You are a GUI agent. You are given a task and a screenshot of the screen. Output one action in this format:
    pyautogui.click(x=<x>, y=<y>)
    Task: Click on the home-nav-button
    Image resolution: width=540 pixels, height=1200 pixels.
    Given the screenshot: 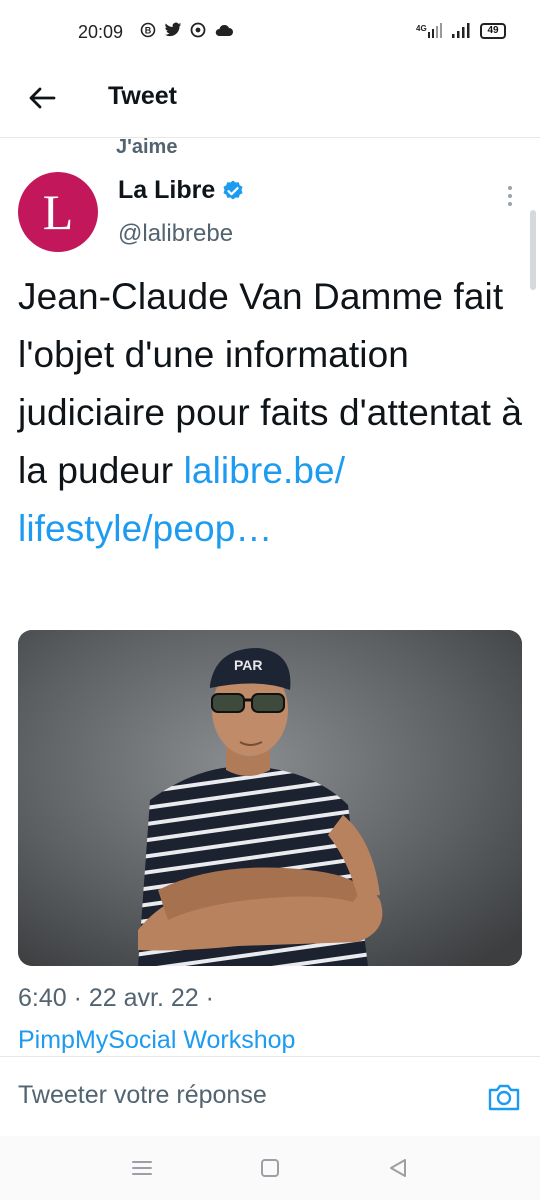 What is the action you would take?
    pyautogui.click(x=270, y=1168)
    